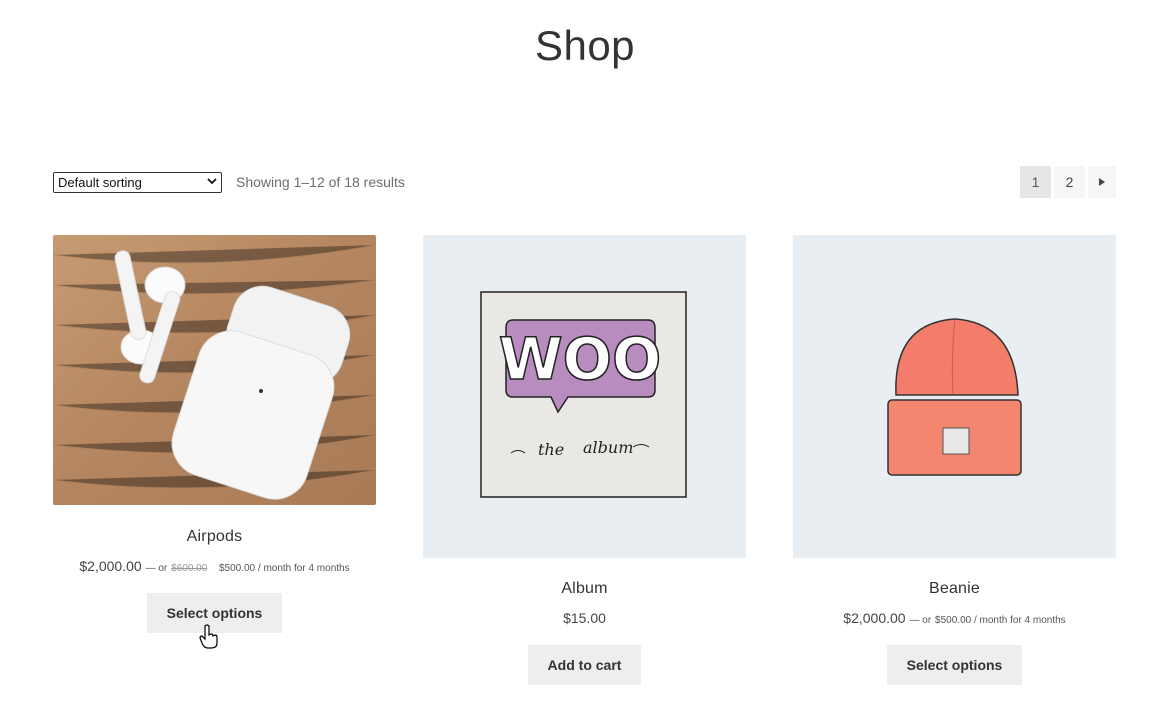 The image size is (1170, 715). Describe the element at coordinates (214, 537) in the screenshot. I see `product-title: Airpods` at that location.